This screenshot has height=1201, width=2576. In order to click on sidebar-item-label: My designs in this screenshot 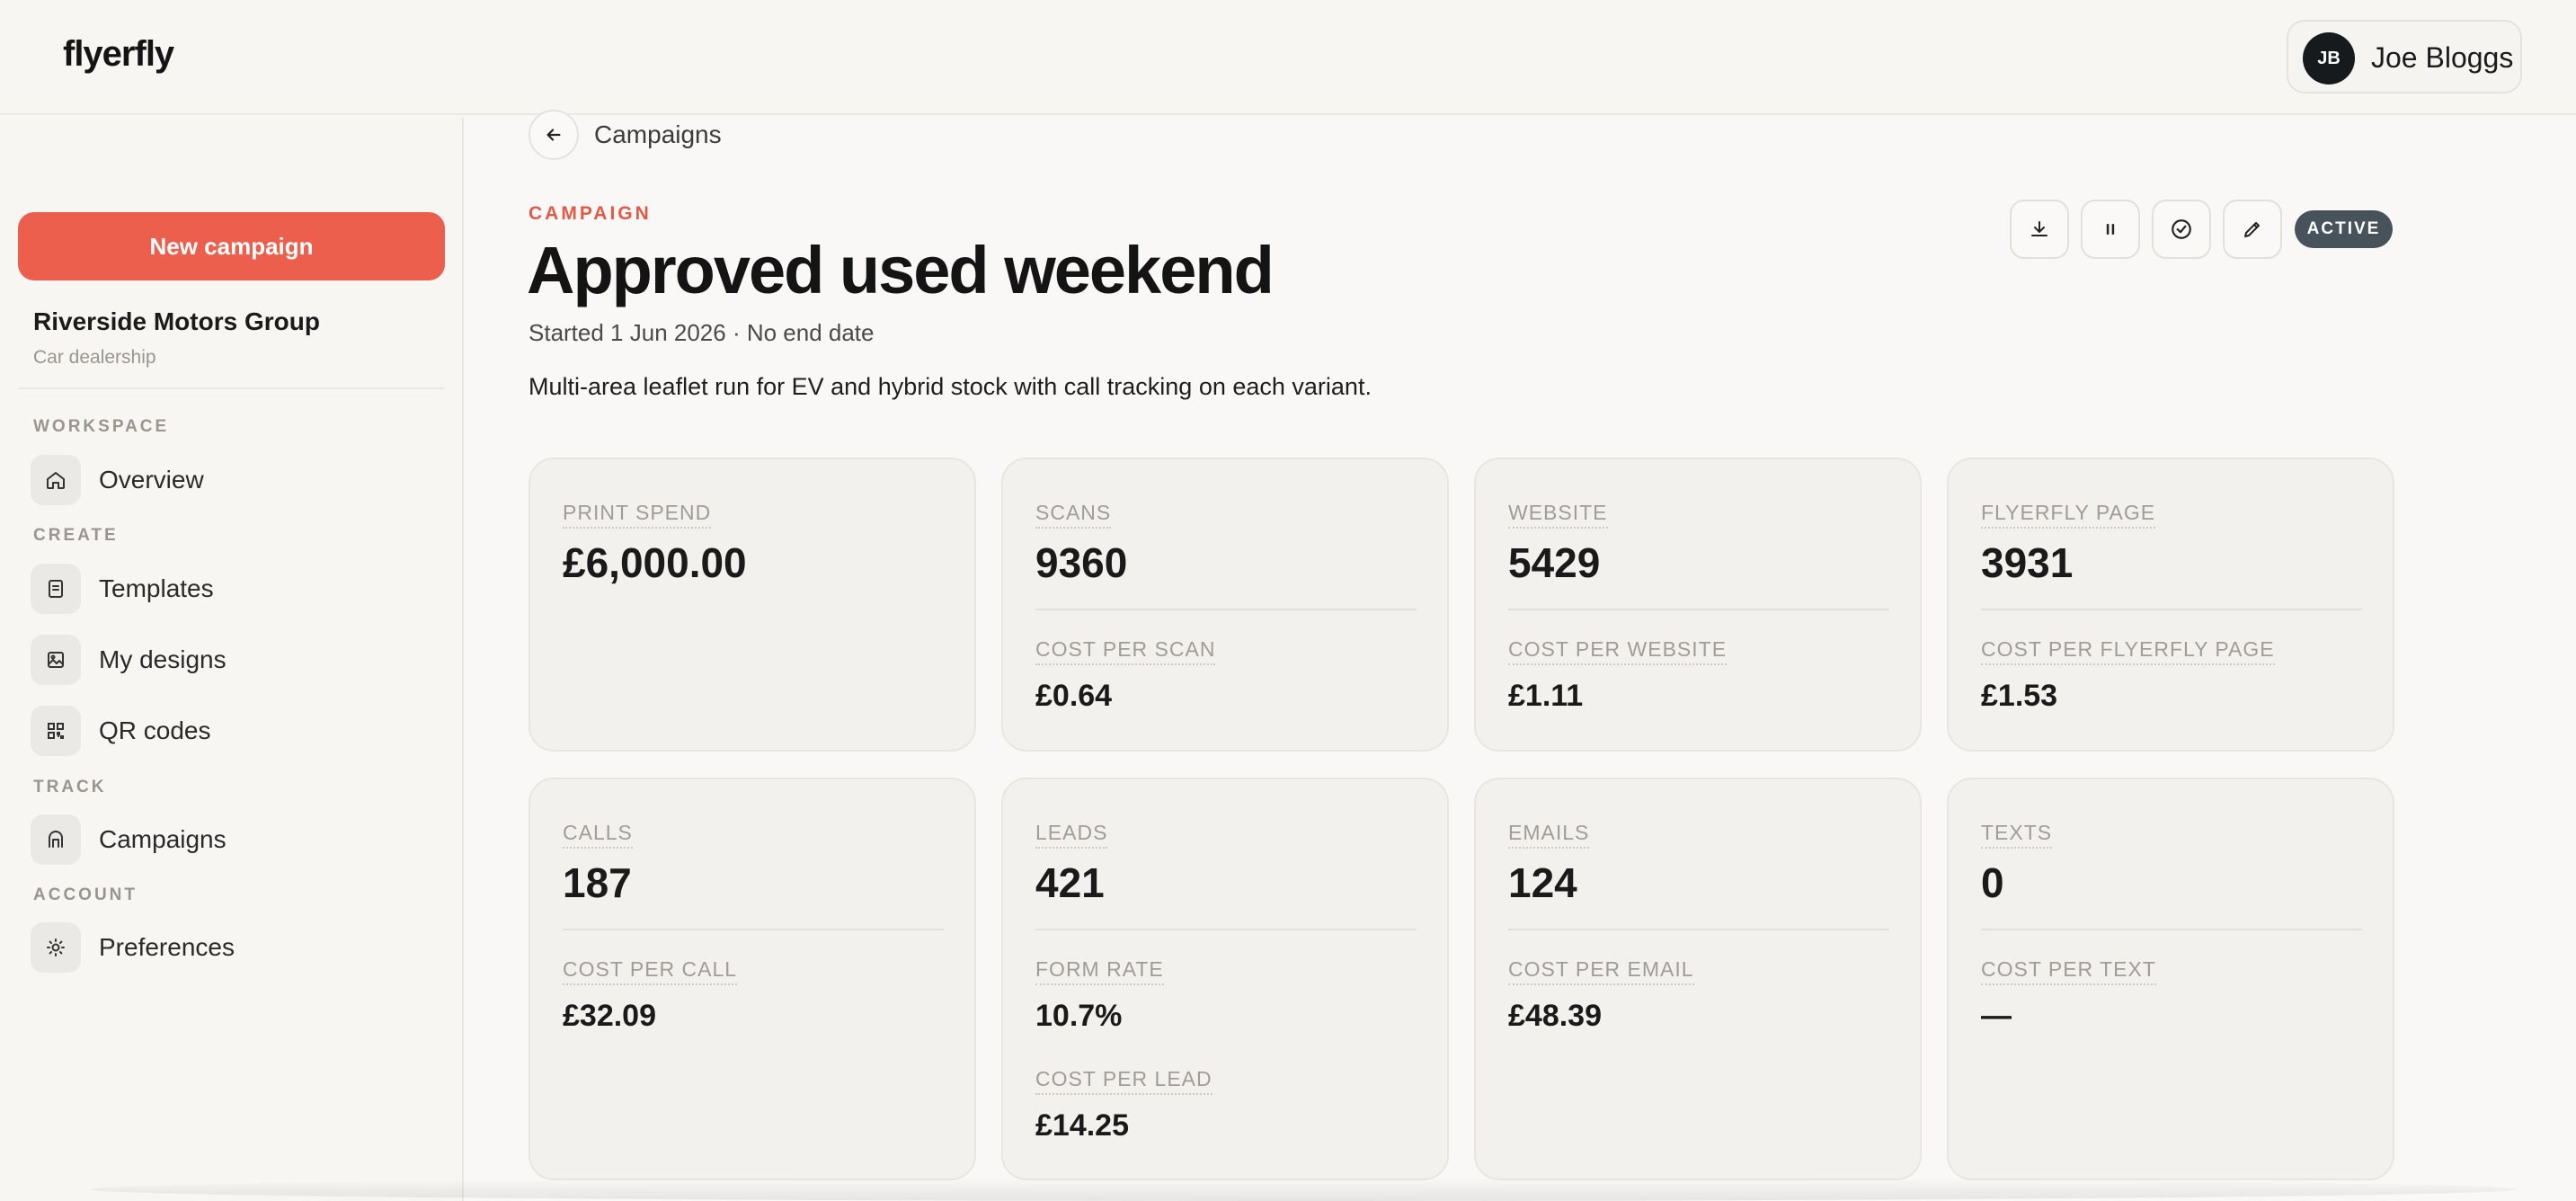, I will do `click(163, 659)`.